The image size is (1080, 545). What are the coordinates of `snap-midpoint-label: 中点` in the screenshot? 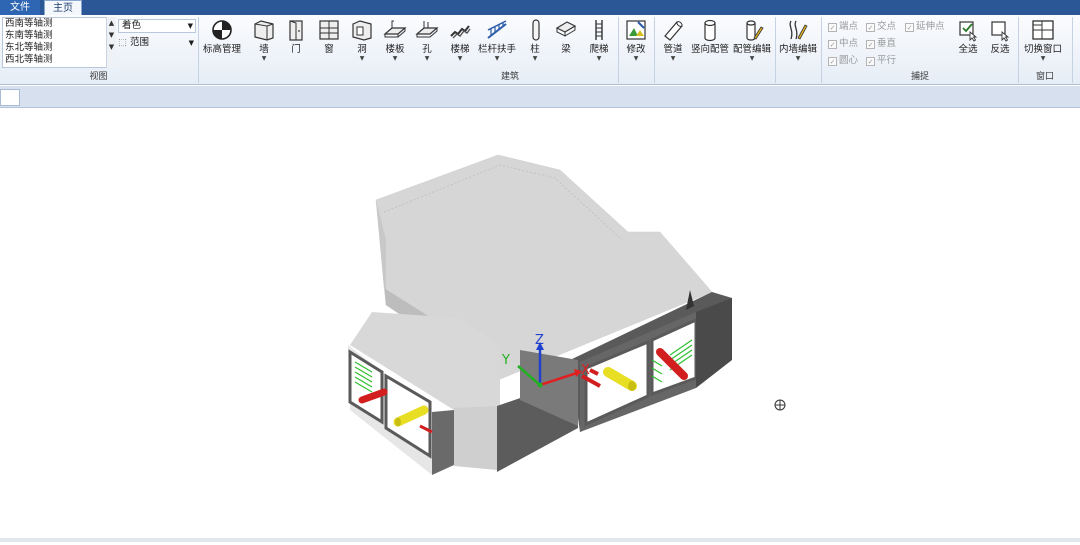 It's located at (849, 43).